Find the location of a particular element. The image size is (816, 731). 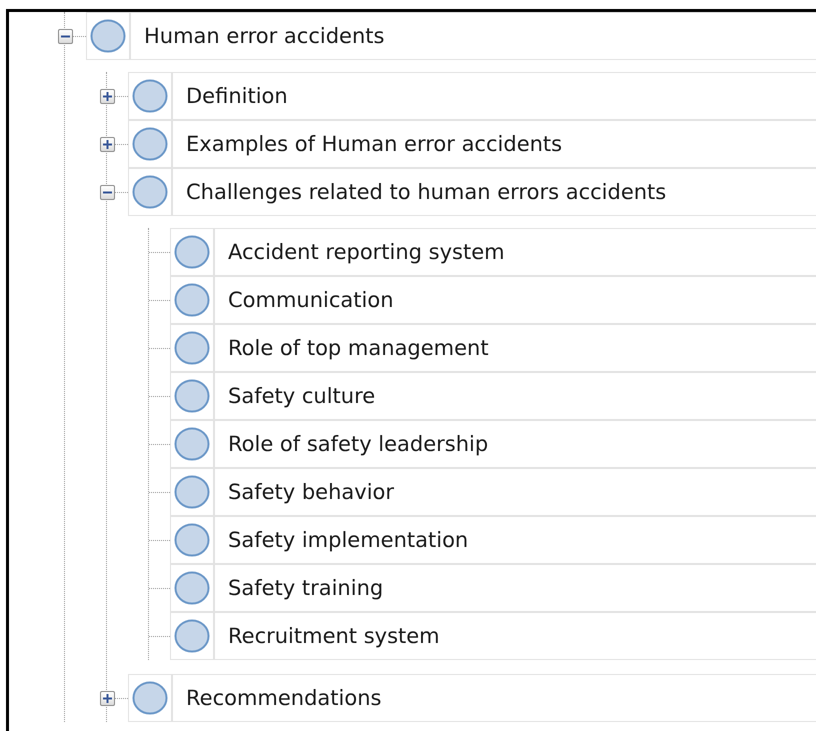

node-label: Role of safety leadership is located at coordinates (357, 444).